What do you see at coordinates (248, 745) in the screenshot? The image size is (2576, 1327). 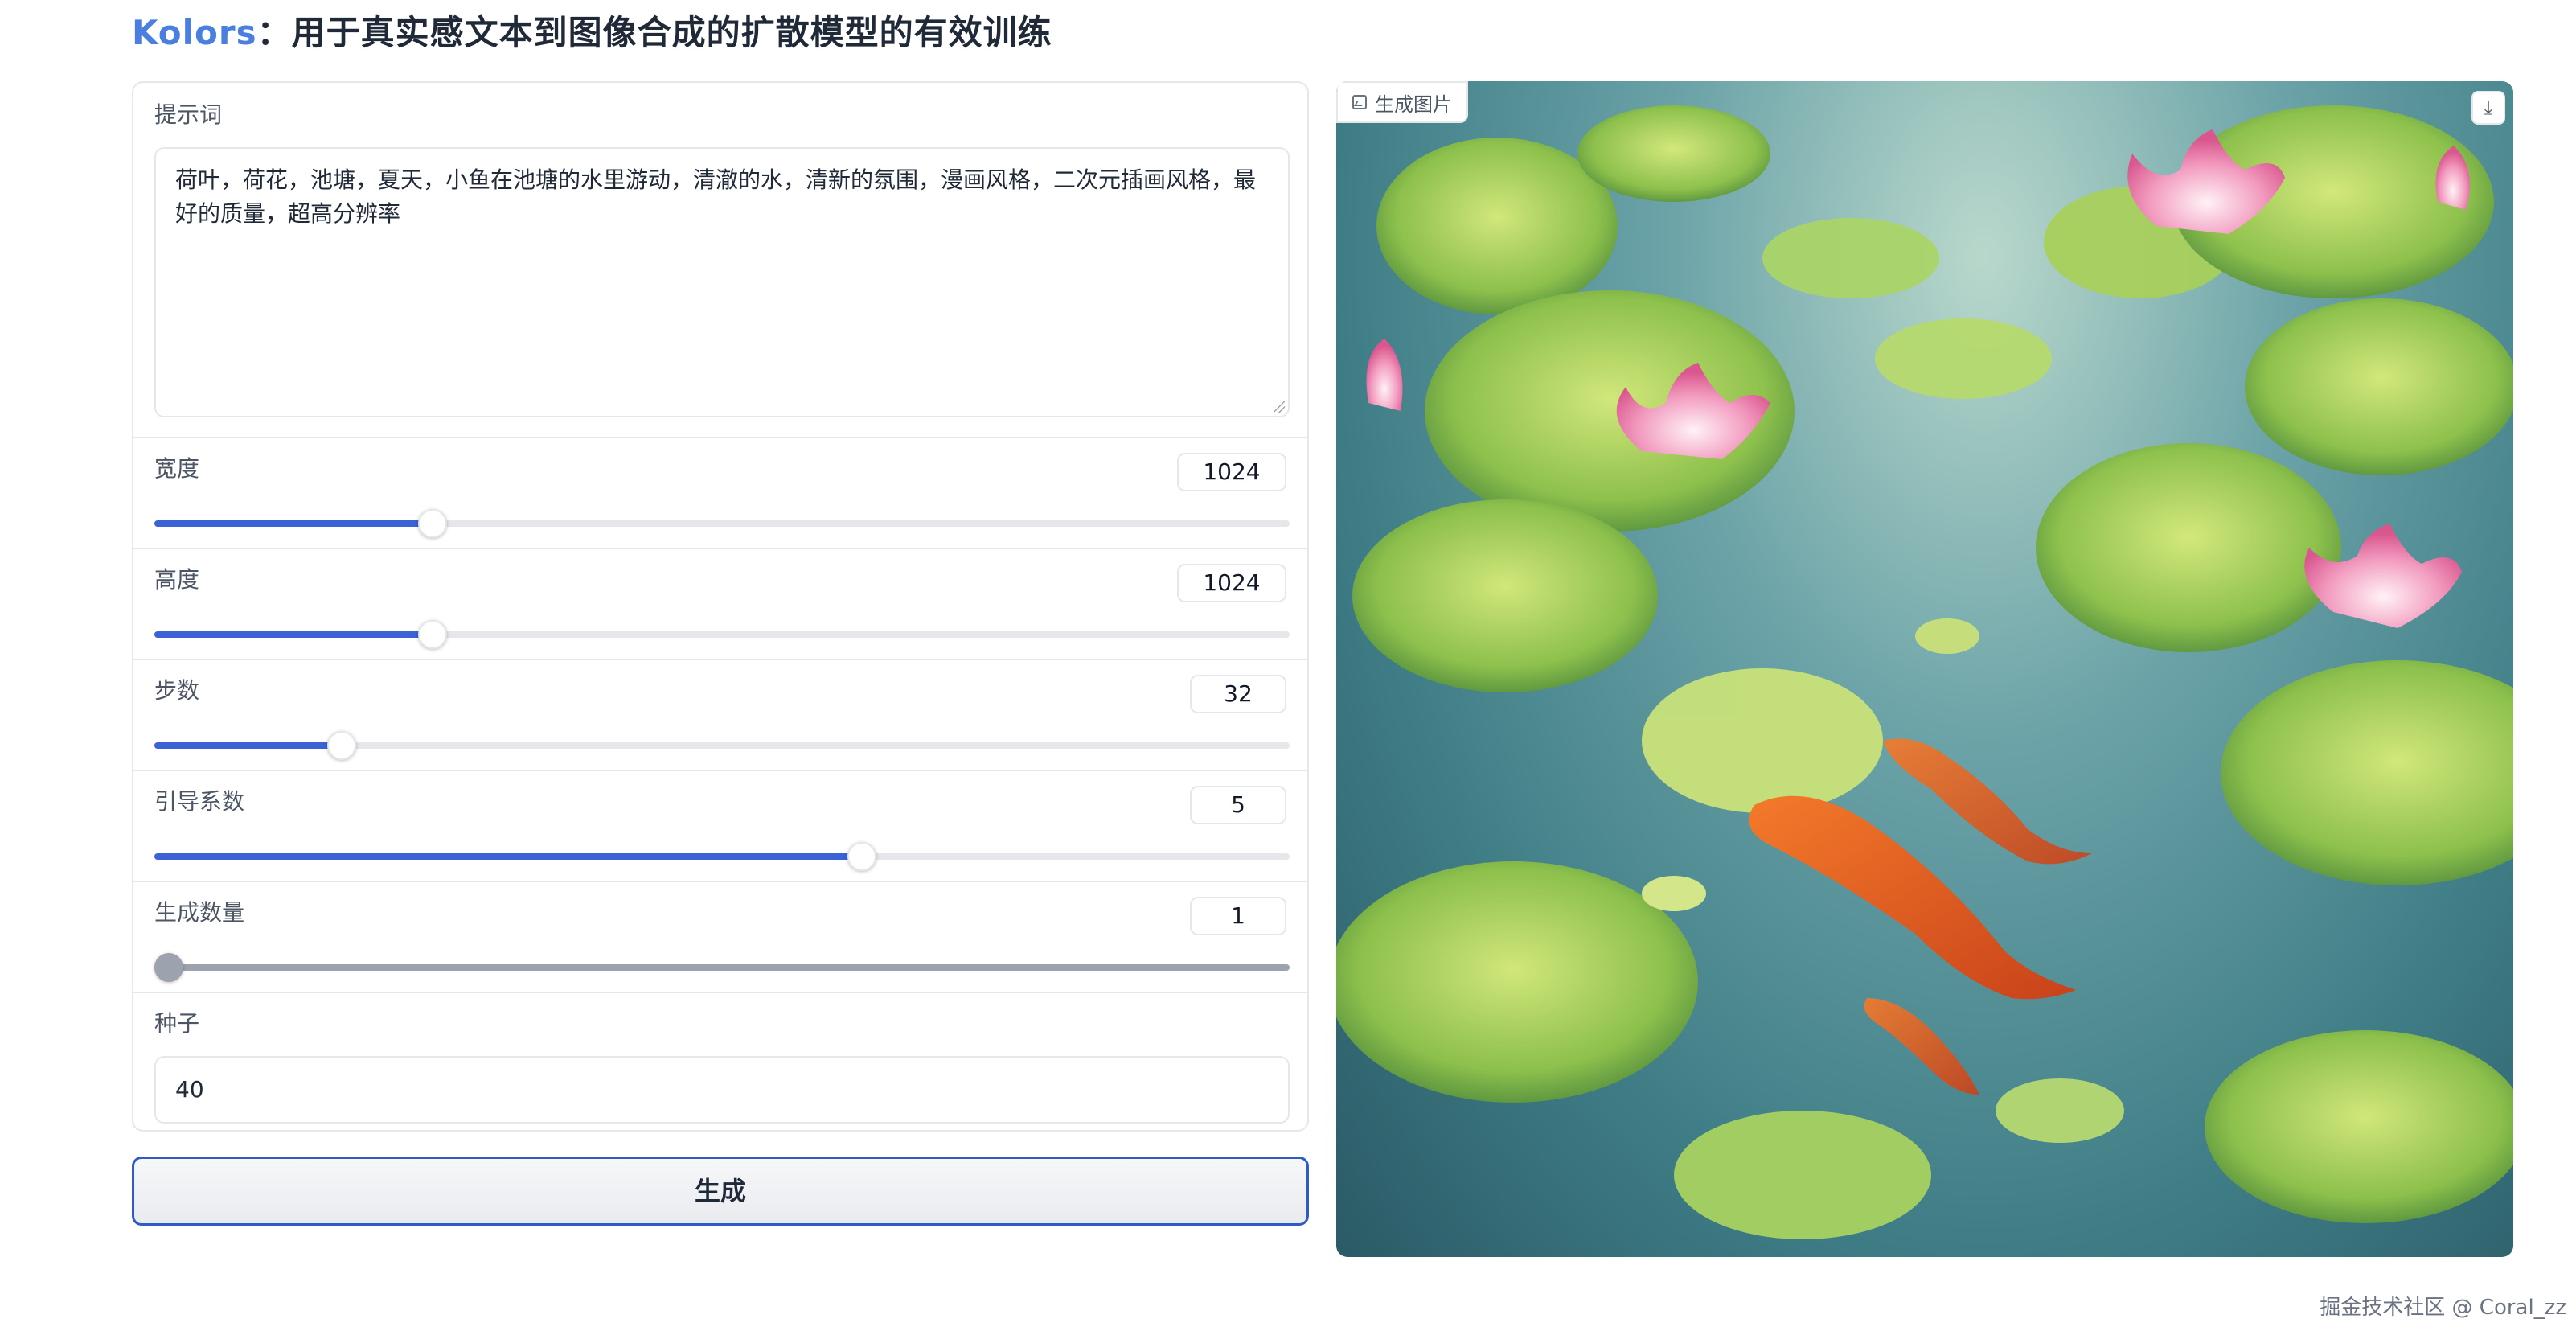 I see `steps-slider-fill` at bounding box center [248, 745].